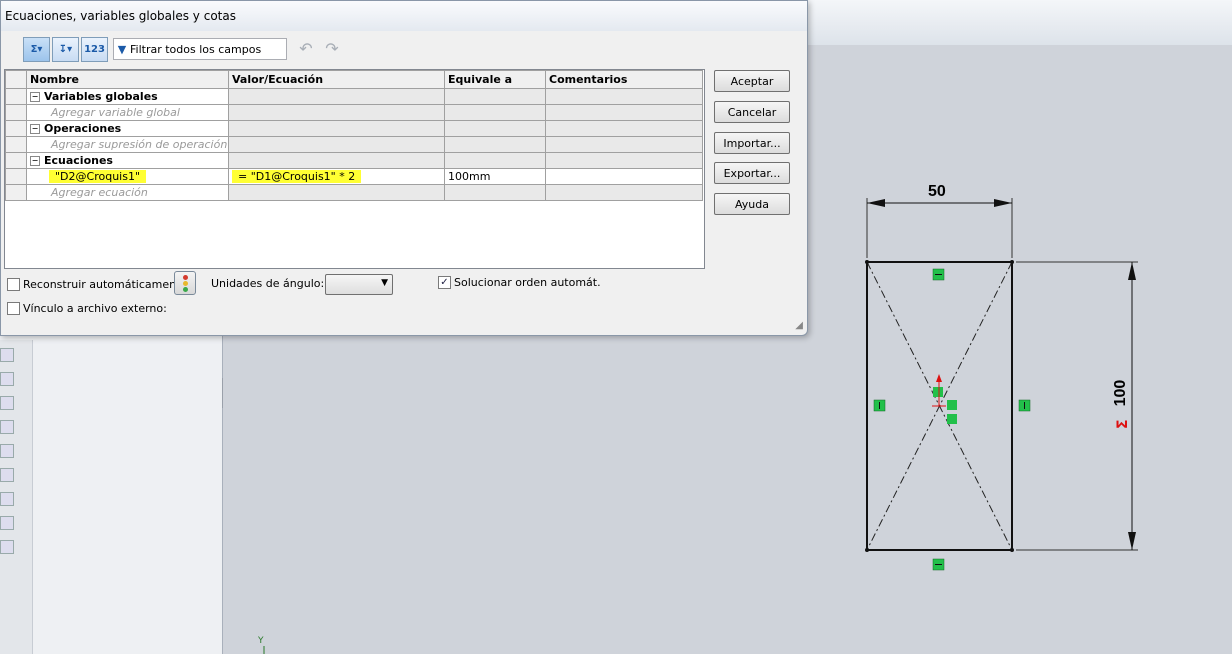 This screenshot has width=1232, height=654. Describe the element at coordinates (196, 49) in the screenshot. I see `filter-placeholder: Filtrar todos los campos` at that location.